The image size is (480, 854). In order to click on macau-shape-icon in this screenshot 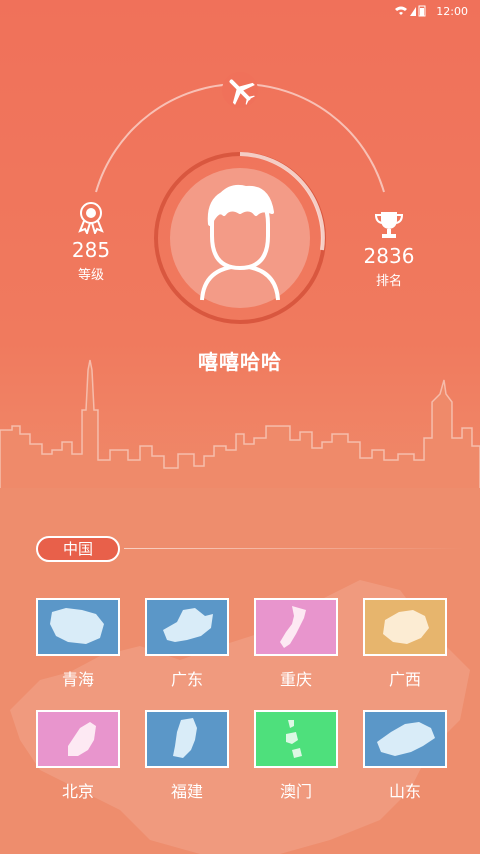, I will do `click(294, 739)`.